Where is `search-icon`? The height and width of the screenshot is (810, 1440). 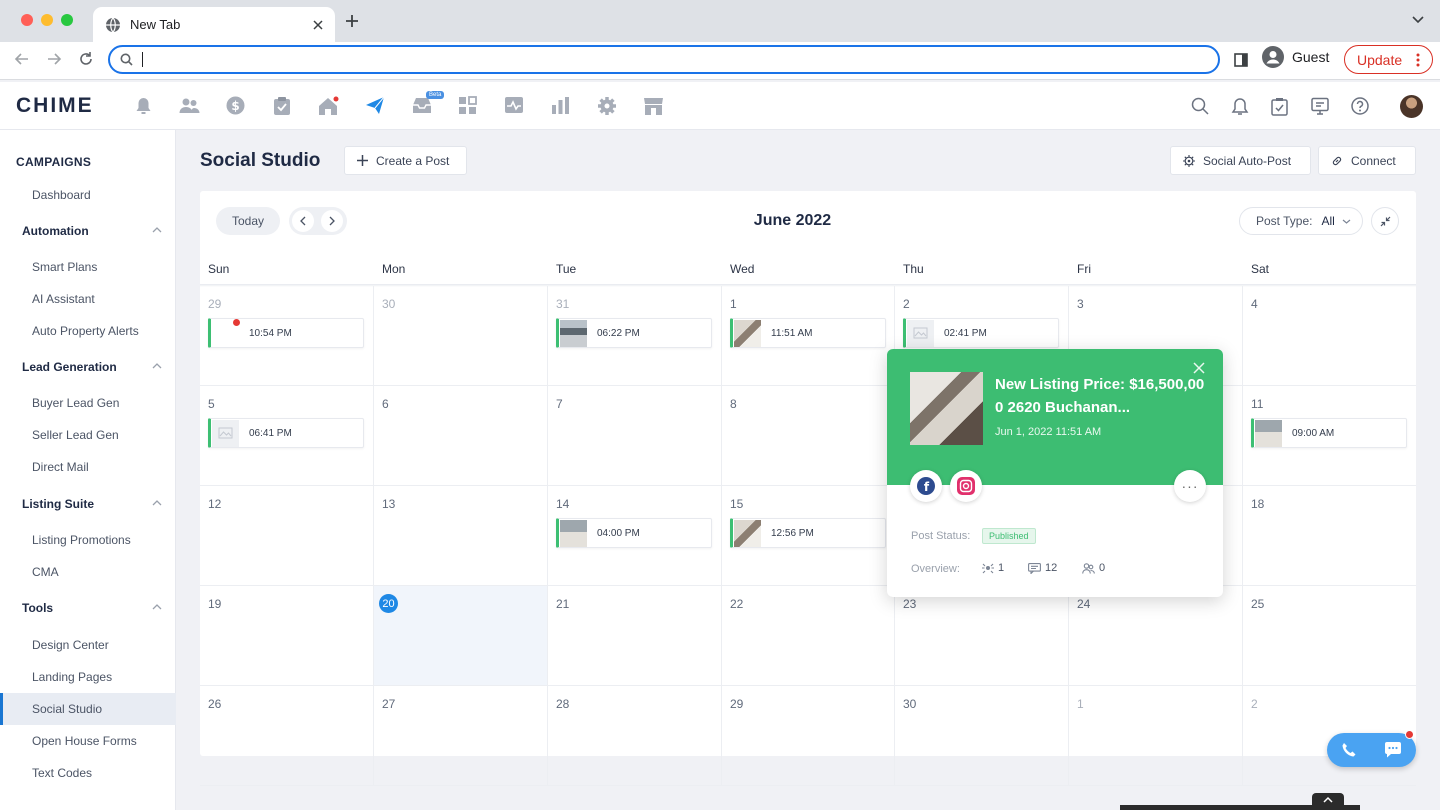
search-icon is located at coordinates (1200, 106).